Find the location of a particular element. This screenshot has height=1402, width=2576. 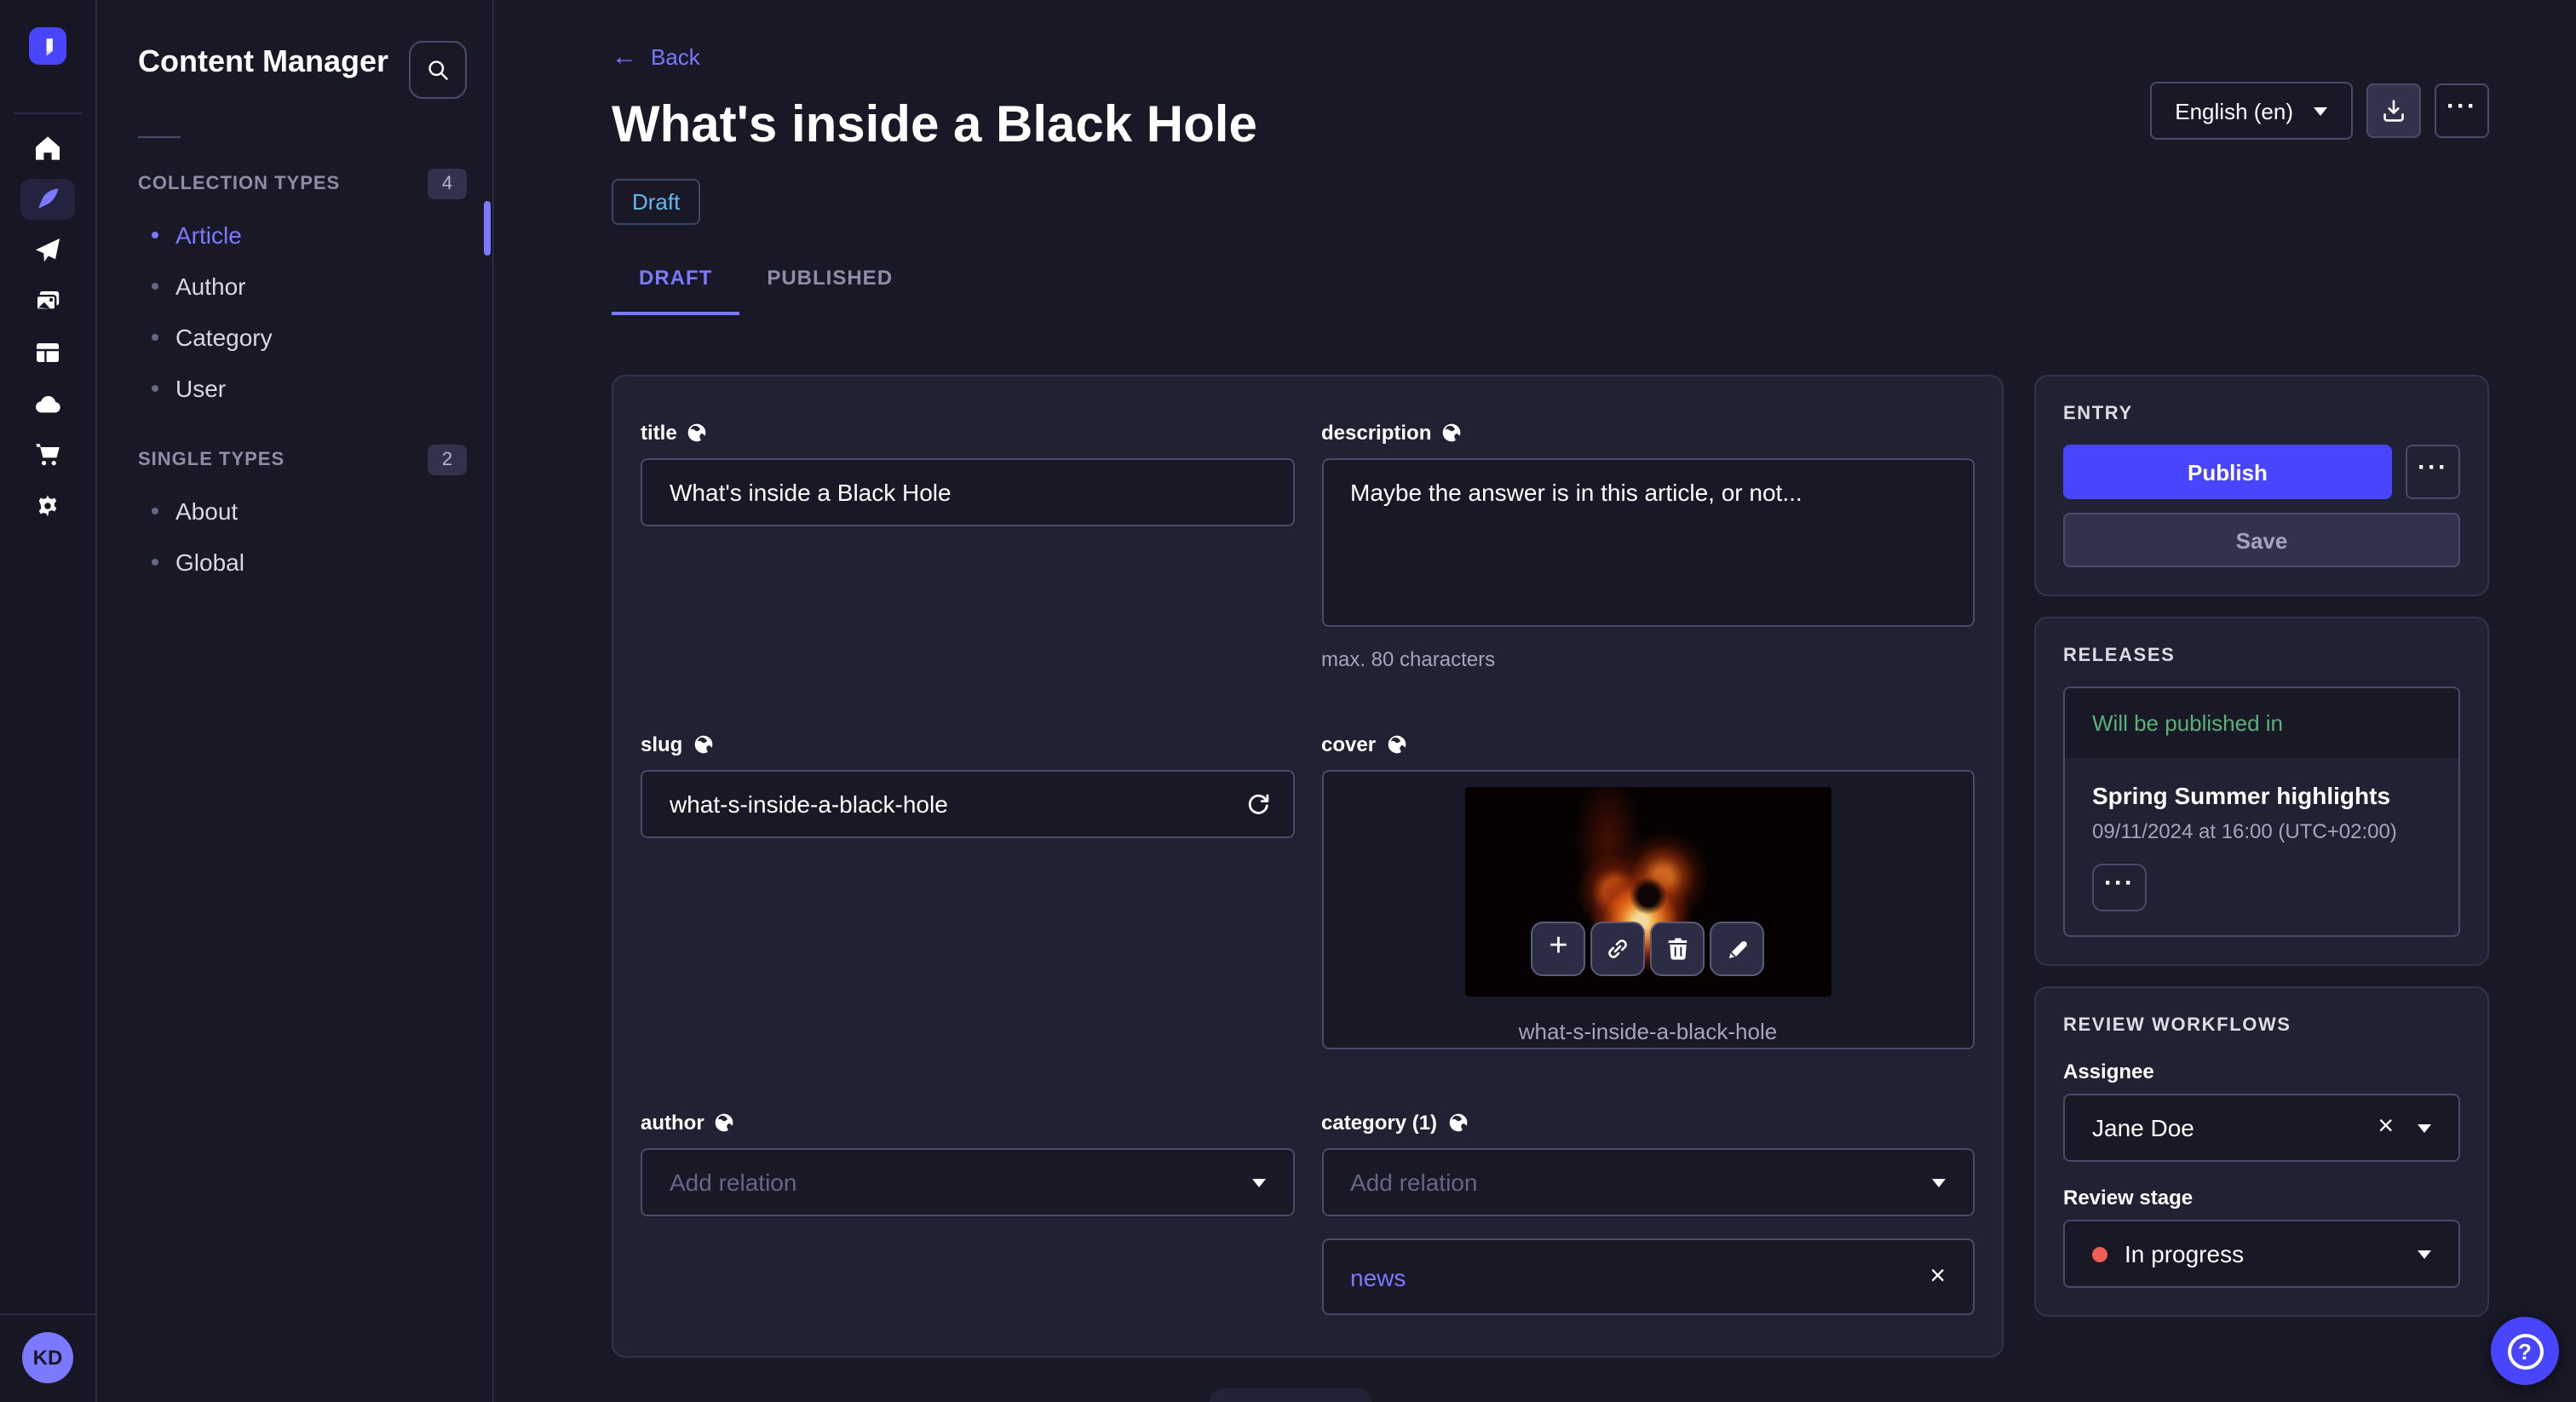

version-tabs: DRAFT PUBLISHED is located at coordinates (1551, 290).